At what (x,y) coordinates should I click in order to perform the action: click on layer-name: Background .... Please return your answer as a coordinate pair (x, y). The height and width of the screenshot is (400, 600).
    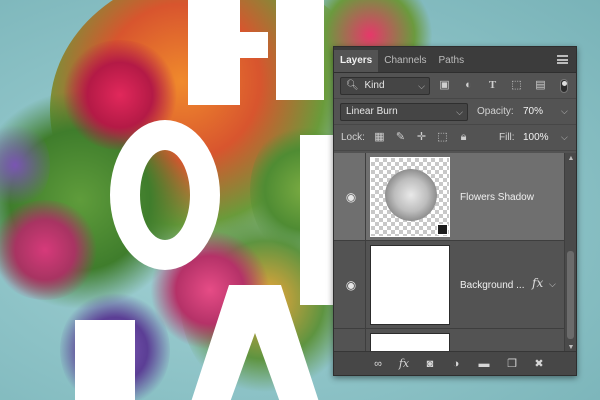
    Looking at the image, I should click on (492, 285).